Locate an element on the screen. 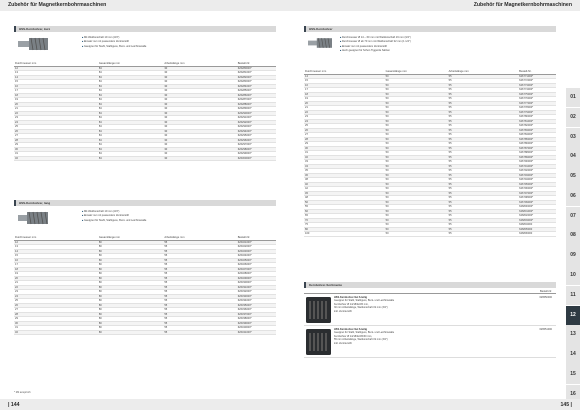 Image resolution: width=580 pixels, height=410 pixels. chapter-tabs: 01 02 03 04 05 06 07 08 09 10 11 12 13 14 15 16 is located at coordinates (573, 246).